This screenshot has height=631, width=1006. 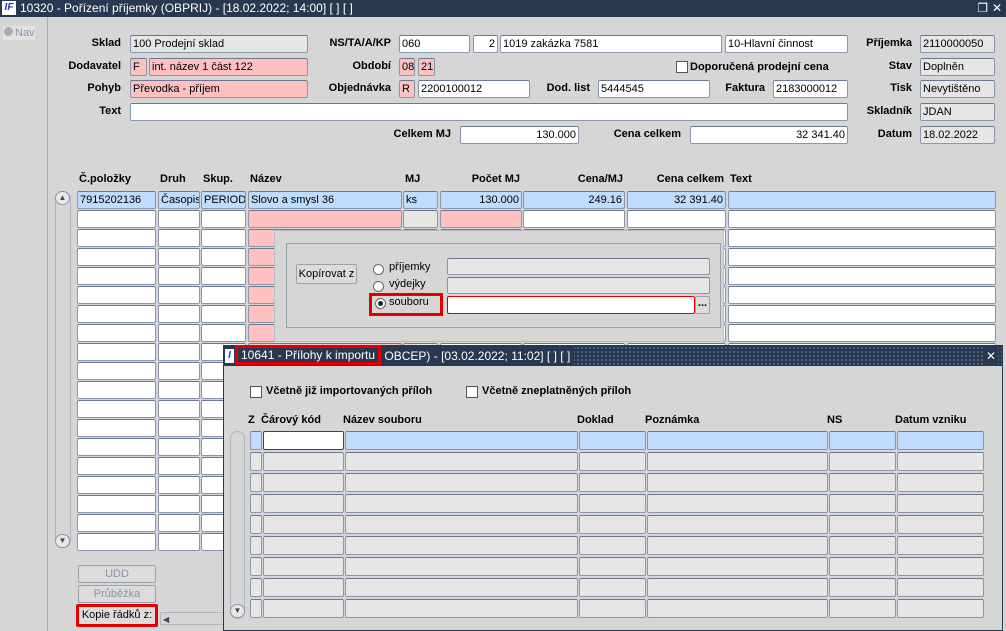 What do you see at coordinates (810, 89) in the screenshot?
I see `faktura-field: 2183000012` at bounding box center [810, 89].